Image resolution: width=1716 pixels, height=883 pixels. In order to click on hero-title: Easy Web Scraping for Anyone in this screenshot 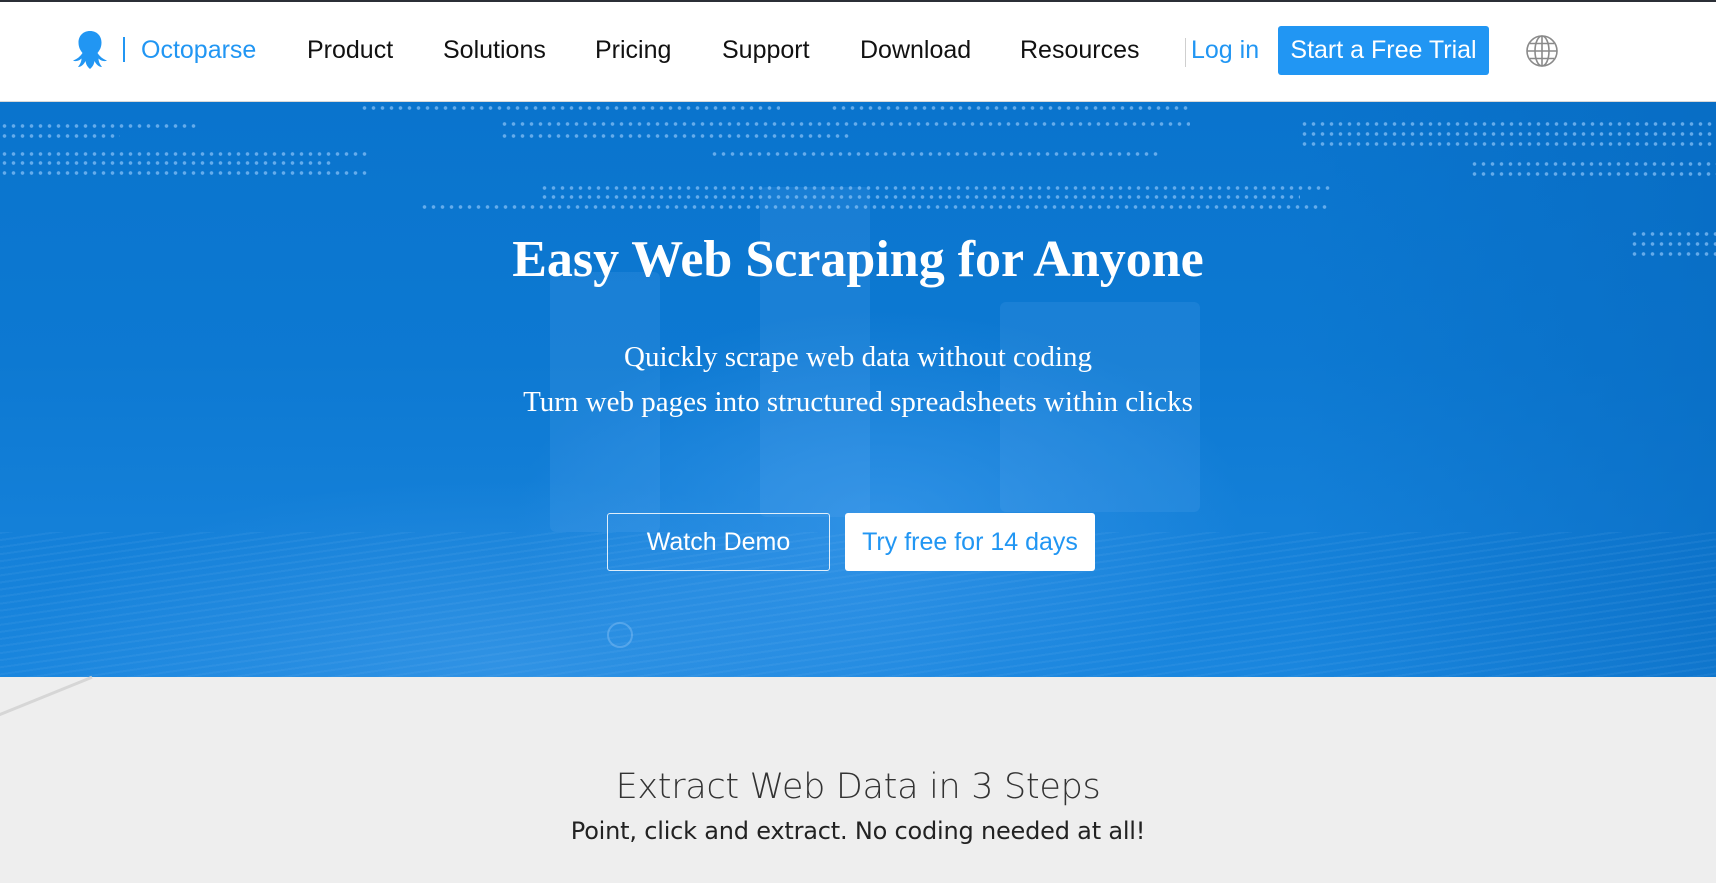, I will do `click(858, 259)`.